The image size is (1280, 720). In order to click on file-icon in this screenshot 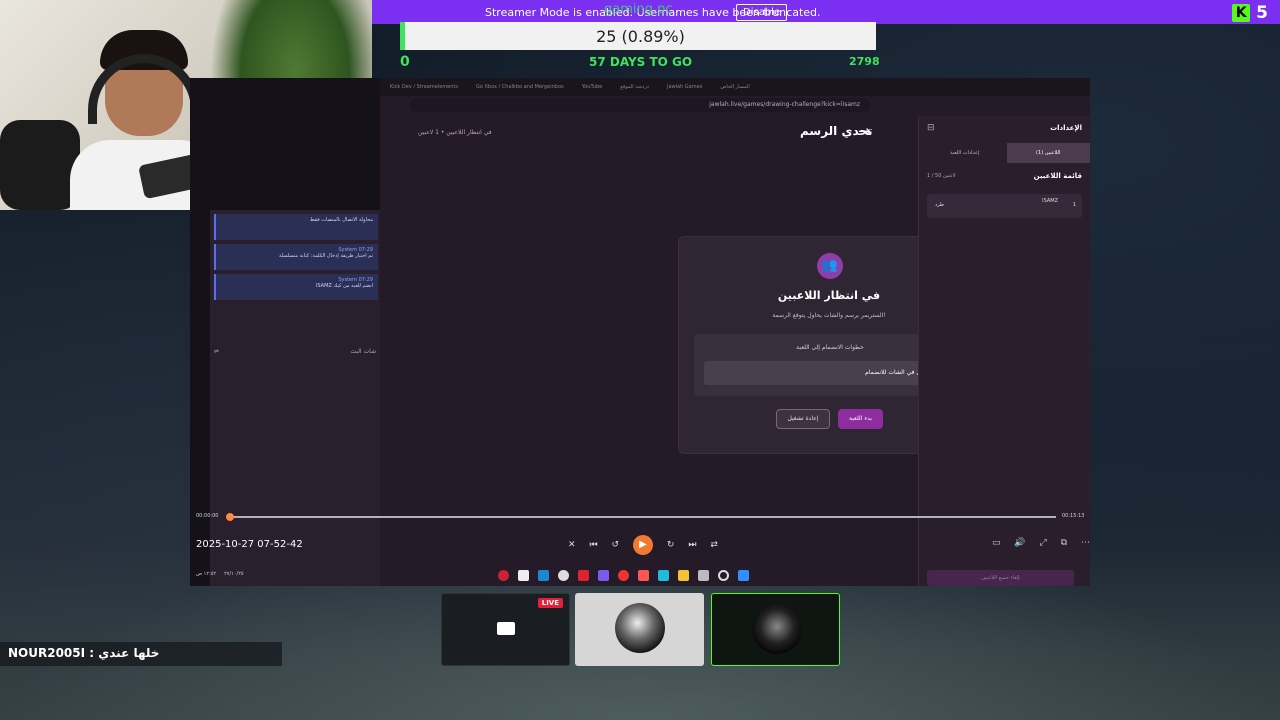, I will do `click(523, 575)`.